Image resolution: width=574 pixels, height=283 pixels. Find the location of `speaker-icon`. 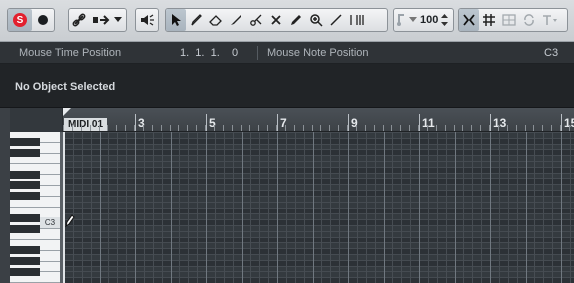

speaker-icon is located at coordinates (147, 20).